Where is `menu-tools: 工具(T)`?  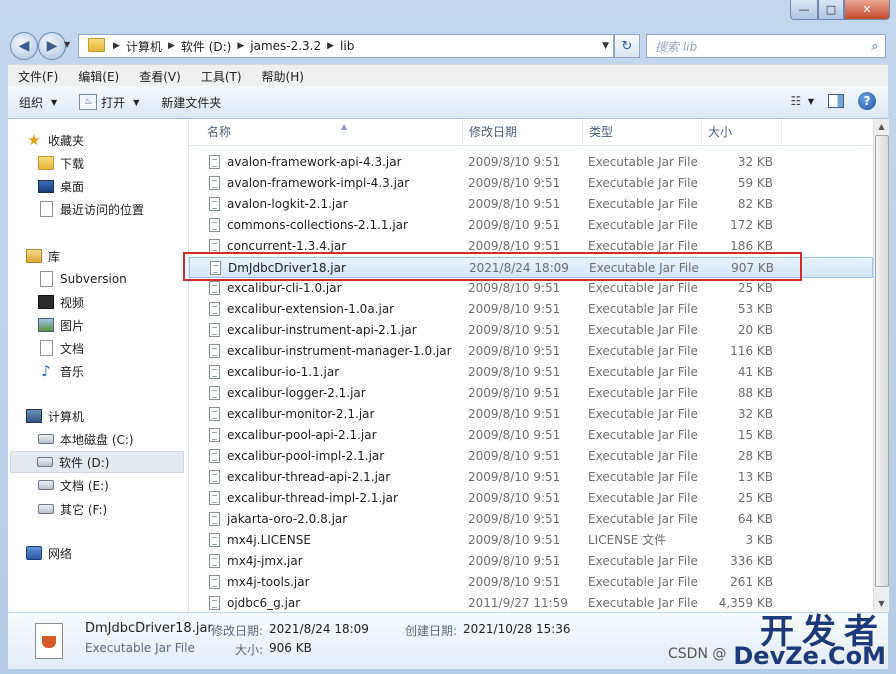
menu-tools: 工具(T) is located at coordinates (221, 76).